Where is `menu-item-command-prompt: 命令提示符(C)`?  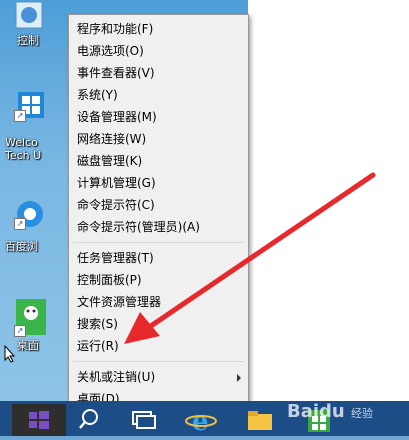 menu-item-command-prompt: 命令提示符(C) is located at coordinates (158, 205).